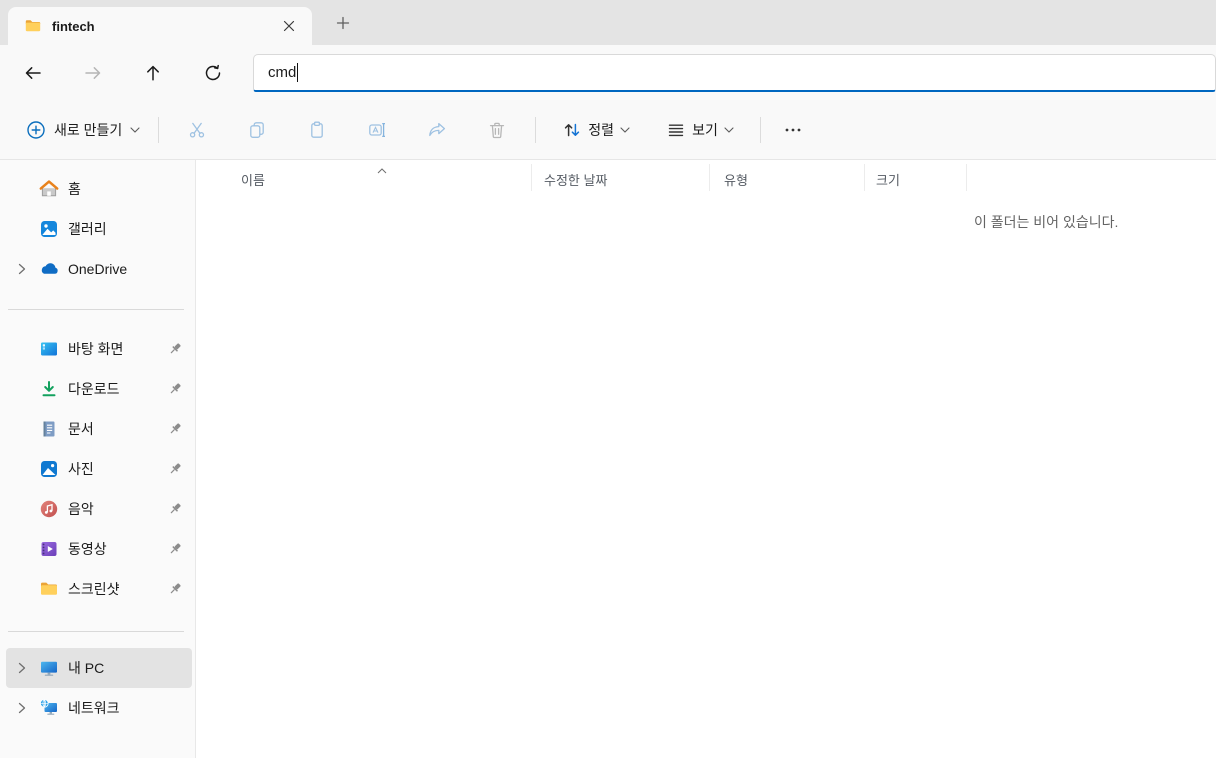 The width and height of the screenshot is (1216, 758). I want to click on share-button, so click(437, 130).